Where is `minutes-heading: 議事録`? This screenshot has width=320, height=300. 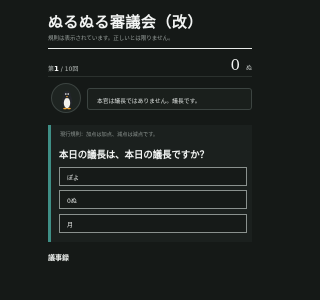
minutes-heading: 議事録 is located at coordinates (58, 257).